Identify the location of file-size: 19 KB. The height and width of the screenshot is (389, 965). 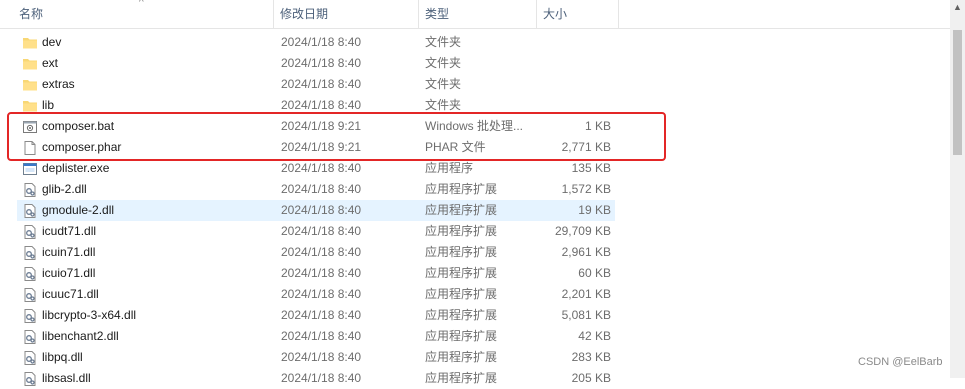
(594, 210).